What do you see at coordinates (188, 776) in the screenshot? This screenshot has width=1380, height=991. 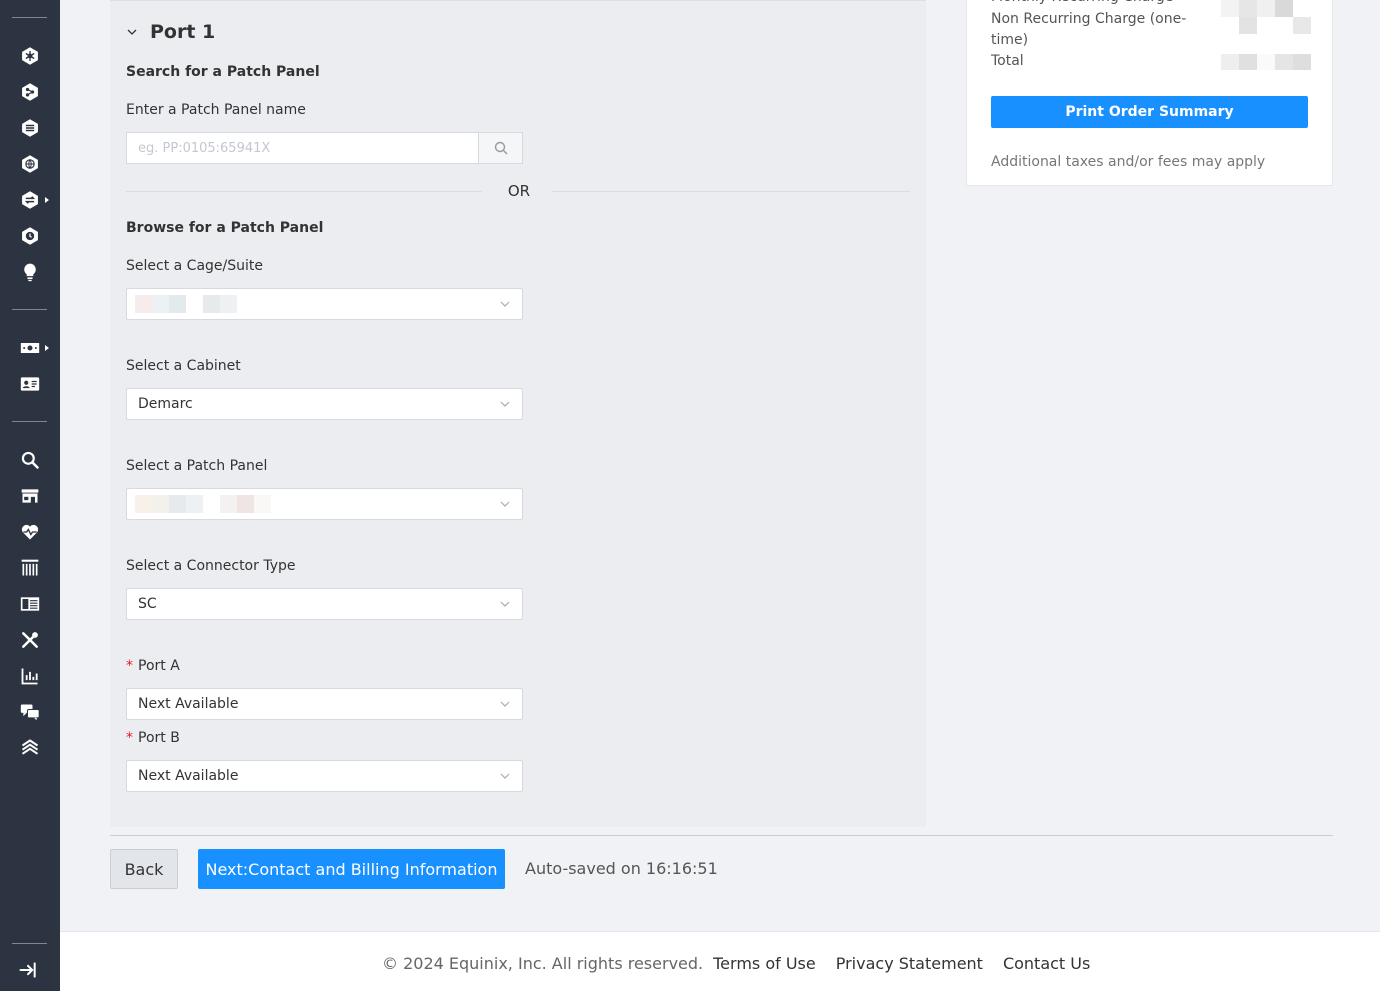 I see `port-b-value: Next Available` at bounding box center [188, 776].